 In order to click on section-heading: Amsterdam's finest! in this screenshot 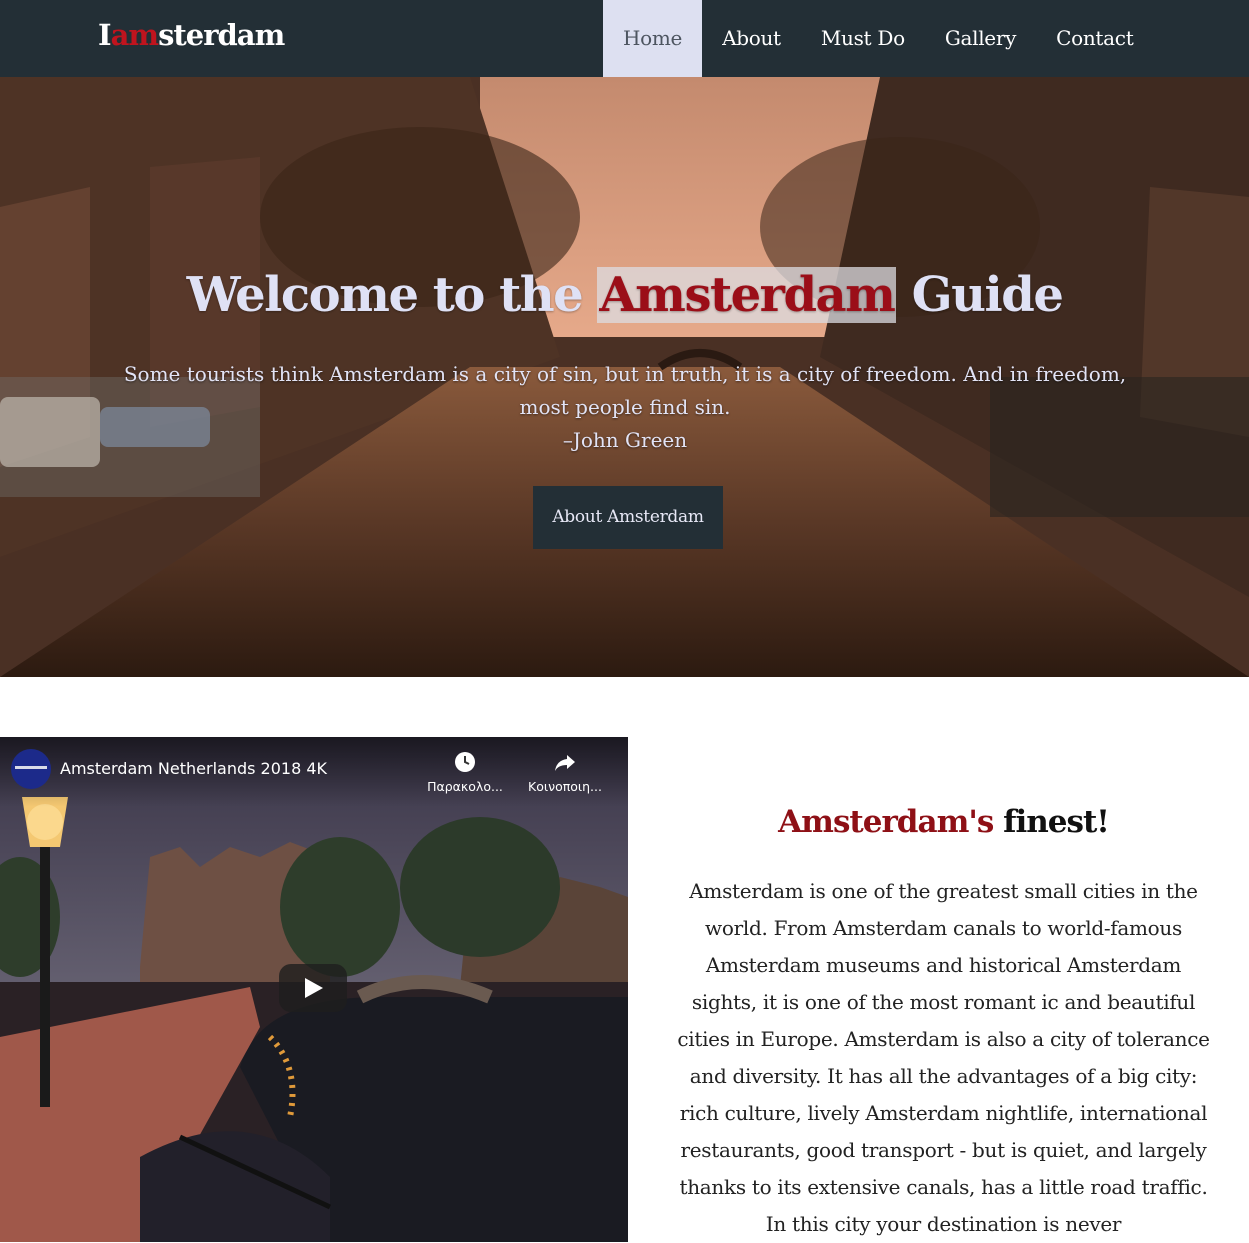, I will do `click(943, 822)`.